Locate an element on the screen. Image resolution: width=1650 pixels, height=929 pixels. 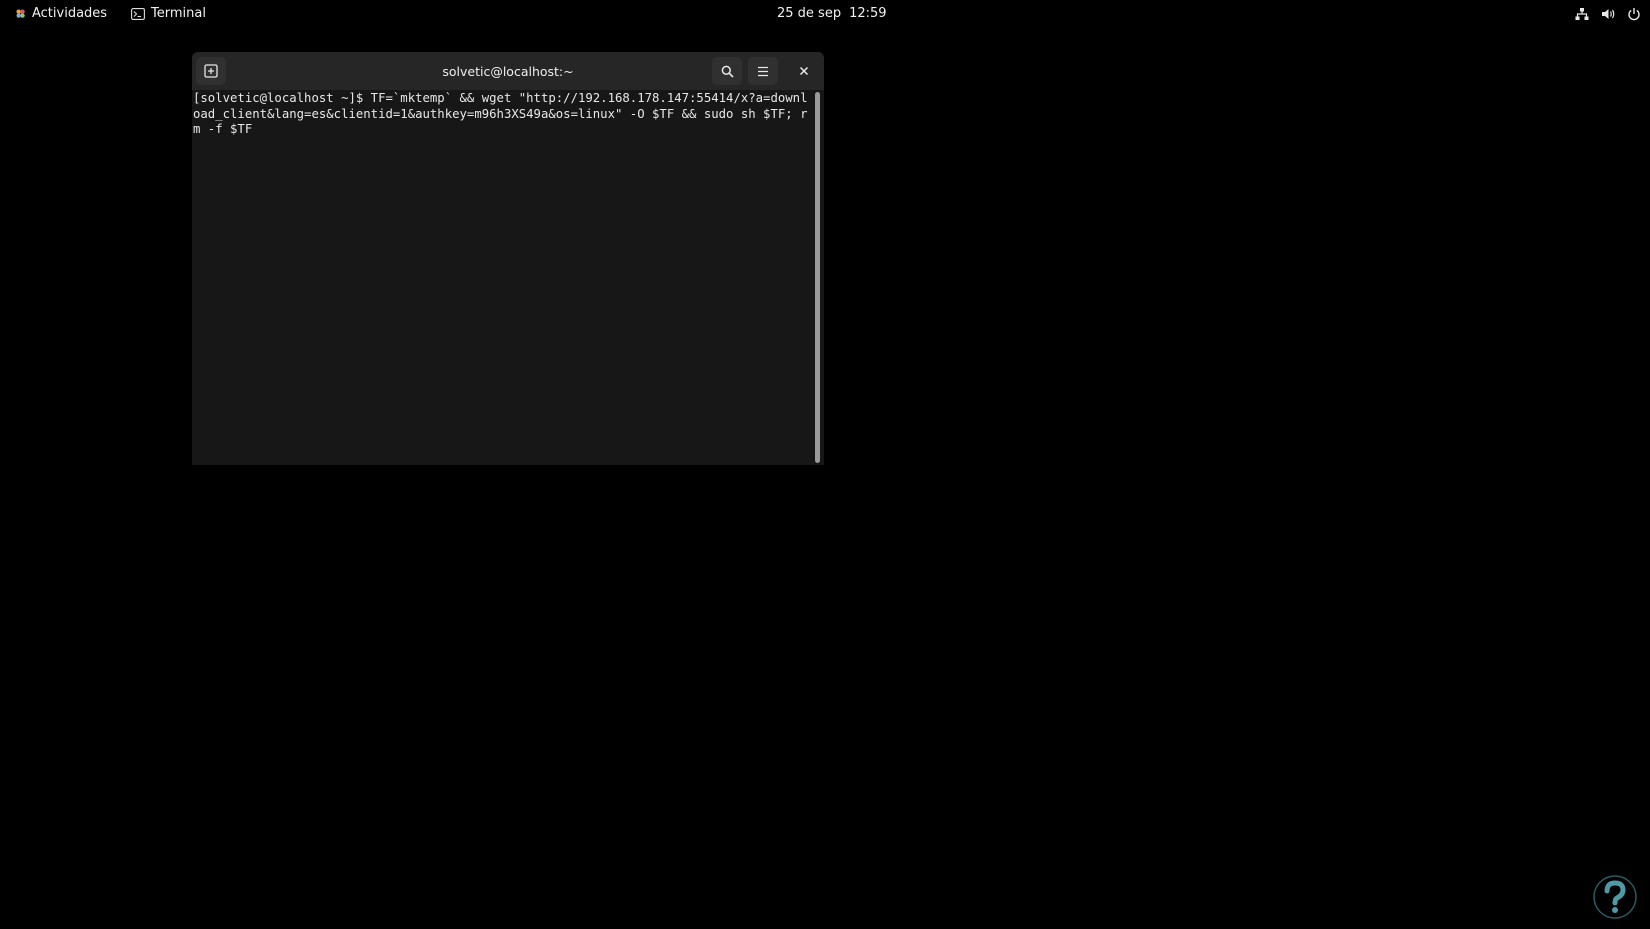
activities-logo-icon is located at coordinates (20, 13).